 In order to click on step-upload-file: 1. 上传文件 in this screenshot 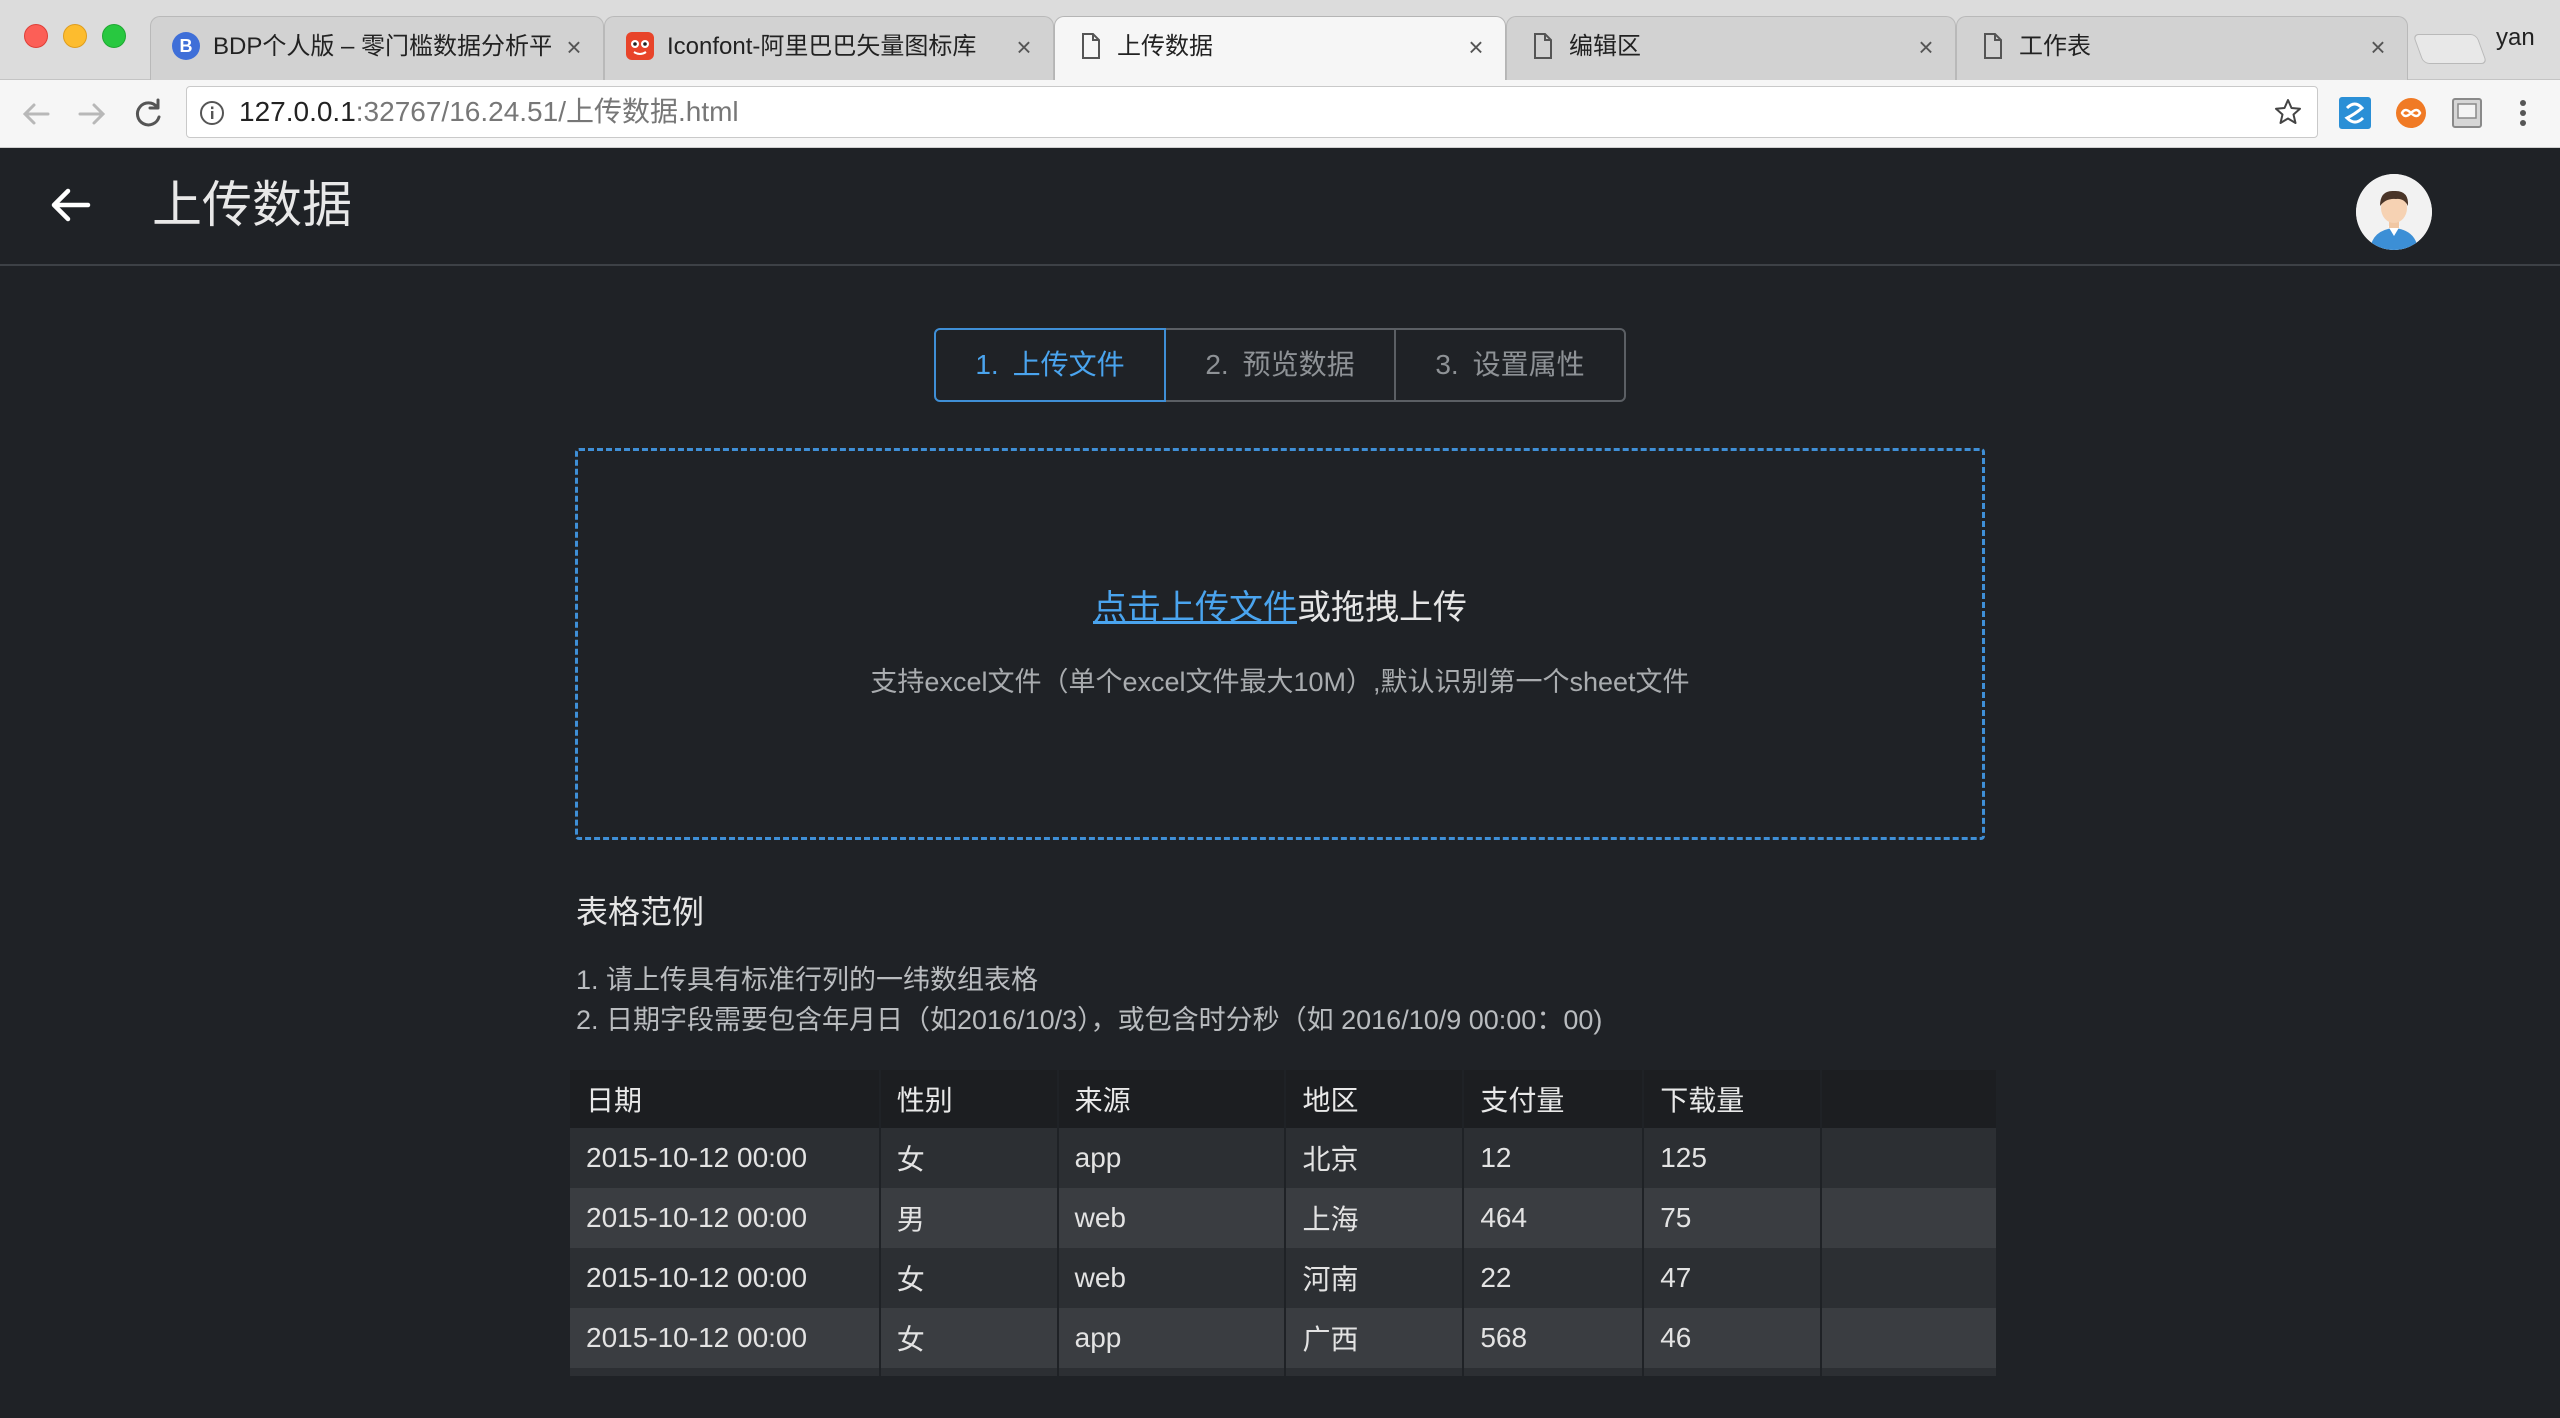, I will do `click(1050, 365)`.